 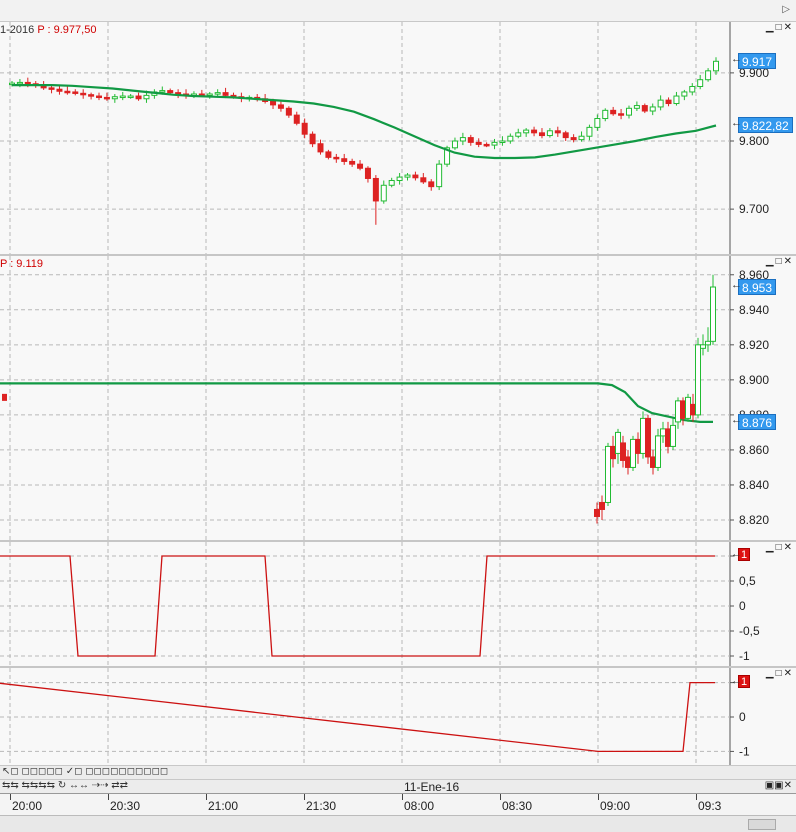 What do you see at coordinates (398, 823) in the screenshot?
I see `status-bar` at bounding box center [398, 823].